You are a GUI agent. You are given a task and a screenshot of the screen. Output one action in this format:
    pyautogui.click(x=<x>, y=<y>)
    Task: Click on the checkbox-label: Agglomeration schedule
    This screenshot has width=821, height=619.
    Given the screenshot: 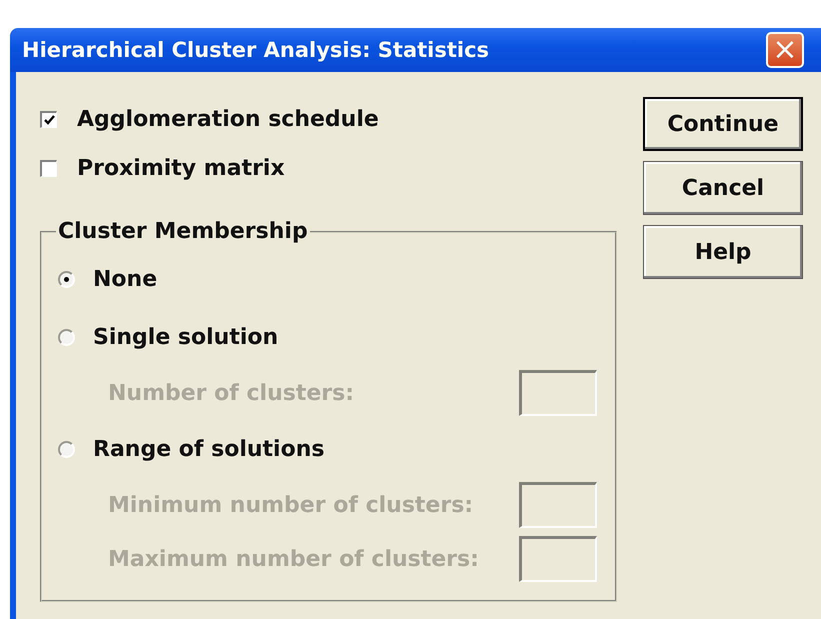 What is the action you would take?
    pyautogui.click(x=228, y=119)
    